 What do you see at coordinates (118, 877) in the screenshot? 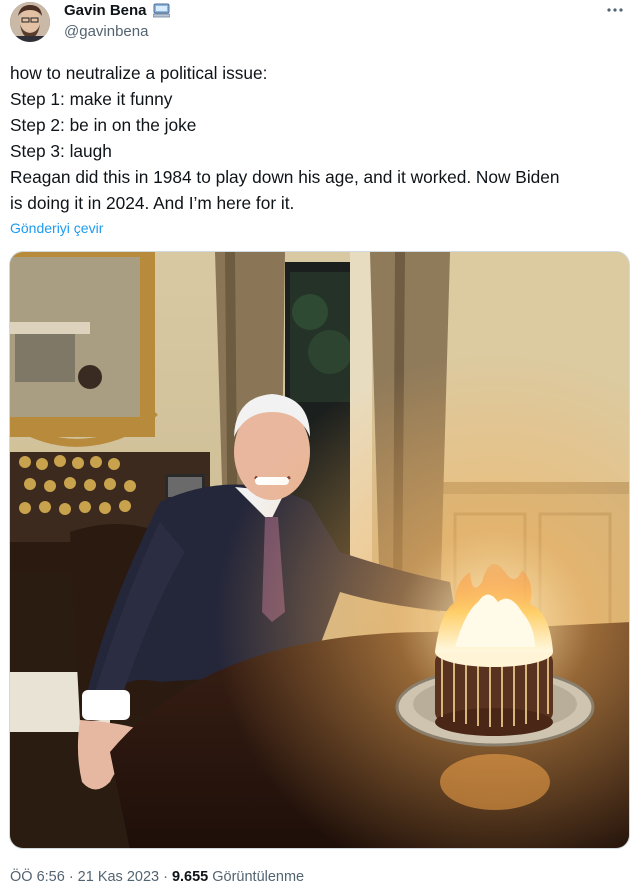
I see `tweet-date: 21 Kas 2023` at bounding box center [118, 877].